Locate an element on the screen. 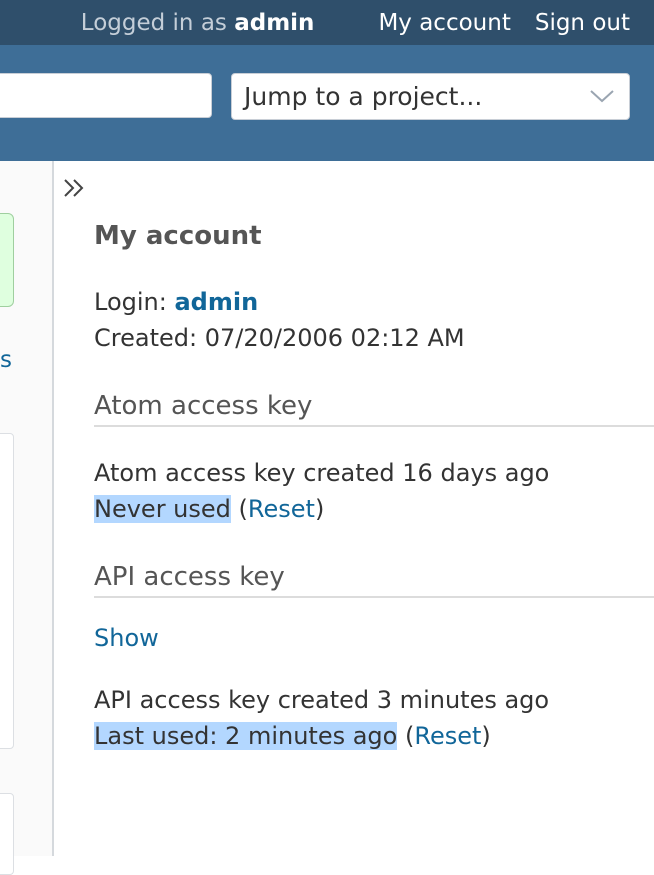  atom-key-heading: Atom access key is located at coordinates (374, 409).